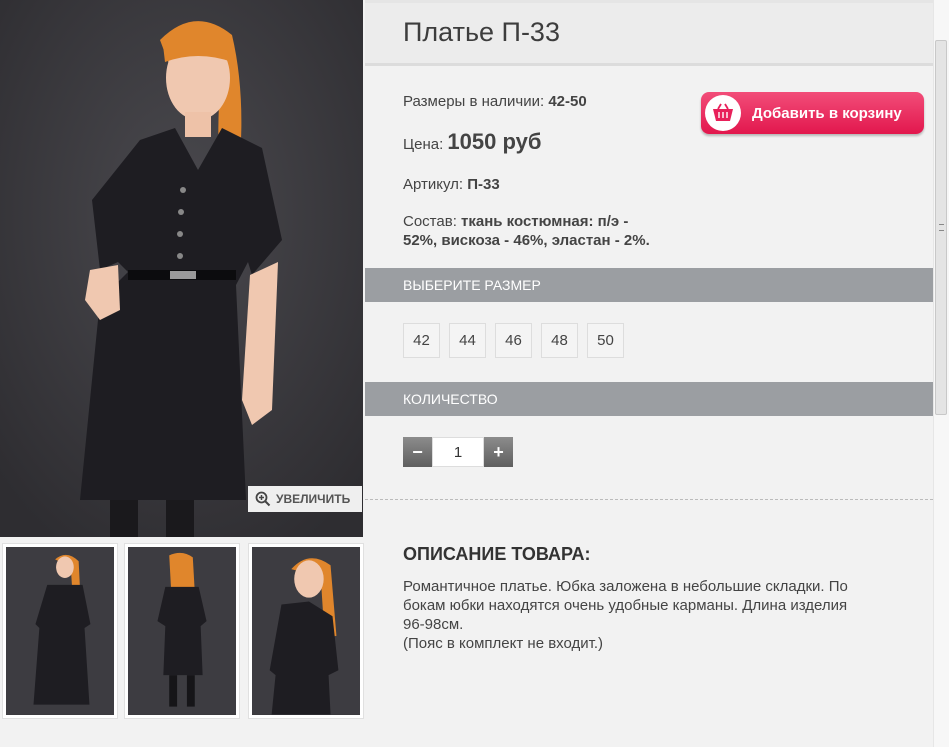  I want to click on thumbnail-side, so click(306, 631).